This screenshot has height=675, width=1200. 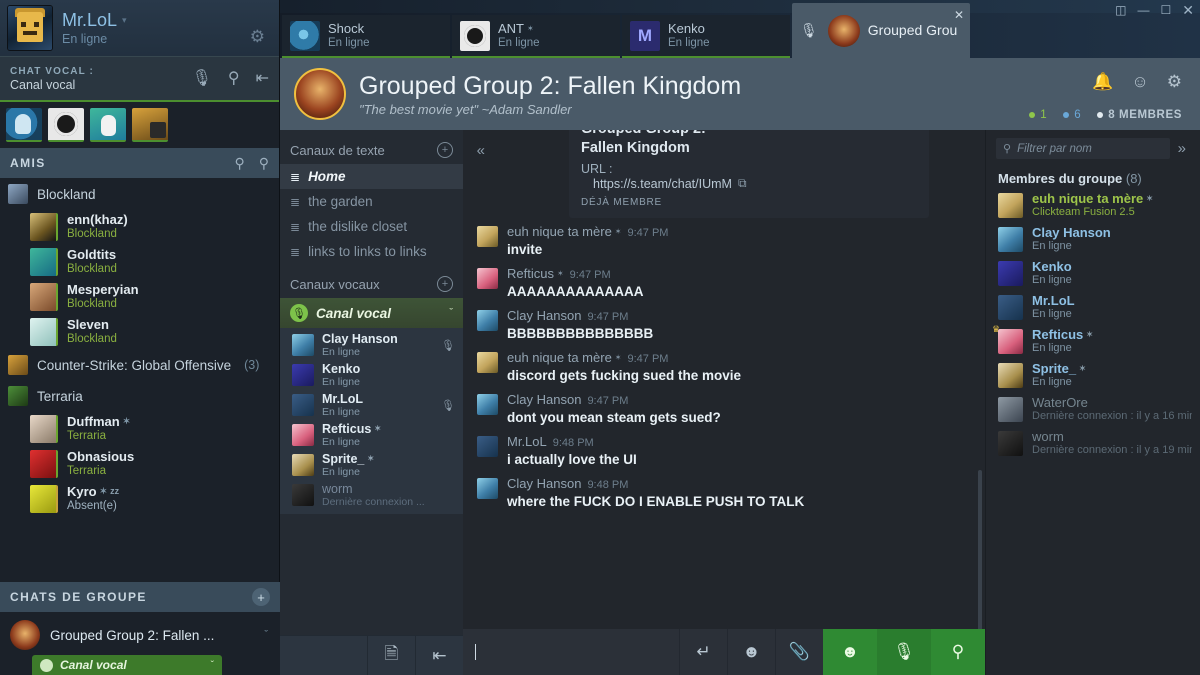 I want to click on group-chat-voice-channel: Canal vocal ˇ, so click(x=127, y=665).